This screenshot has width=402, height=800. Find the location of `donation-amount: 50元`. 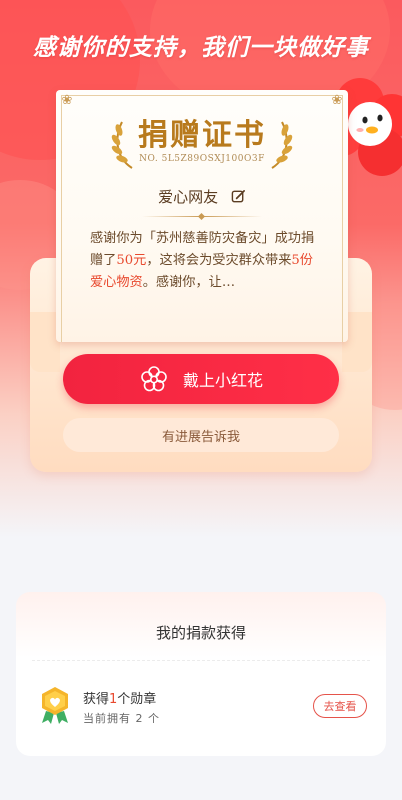

donation-amount: 50元 is located at coordinates (131, 260).